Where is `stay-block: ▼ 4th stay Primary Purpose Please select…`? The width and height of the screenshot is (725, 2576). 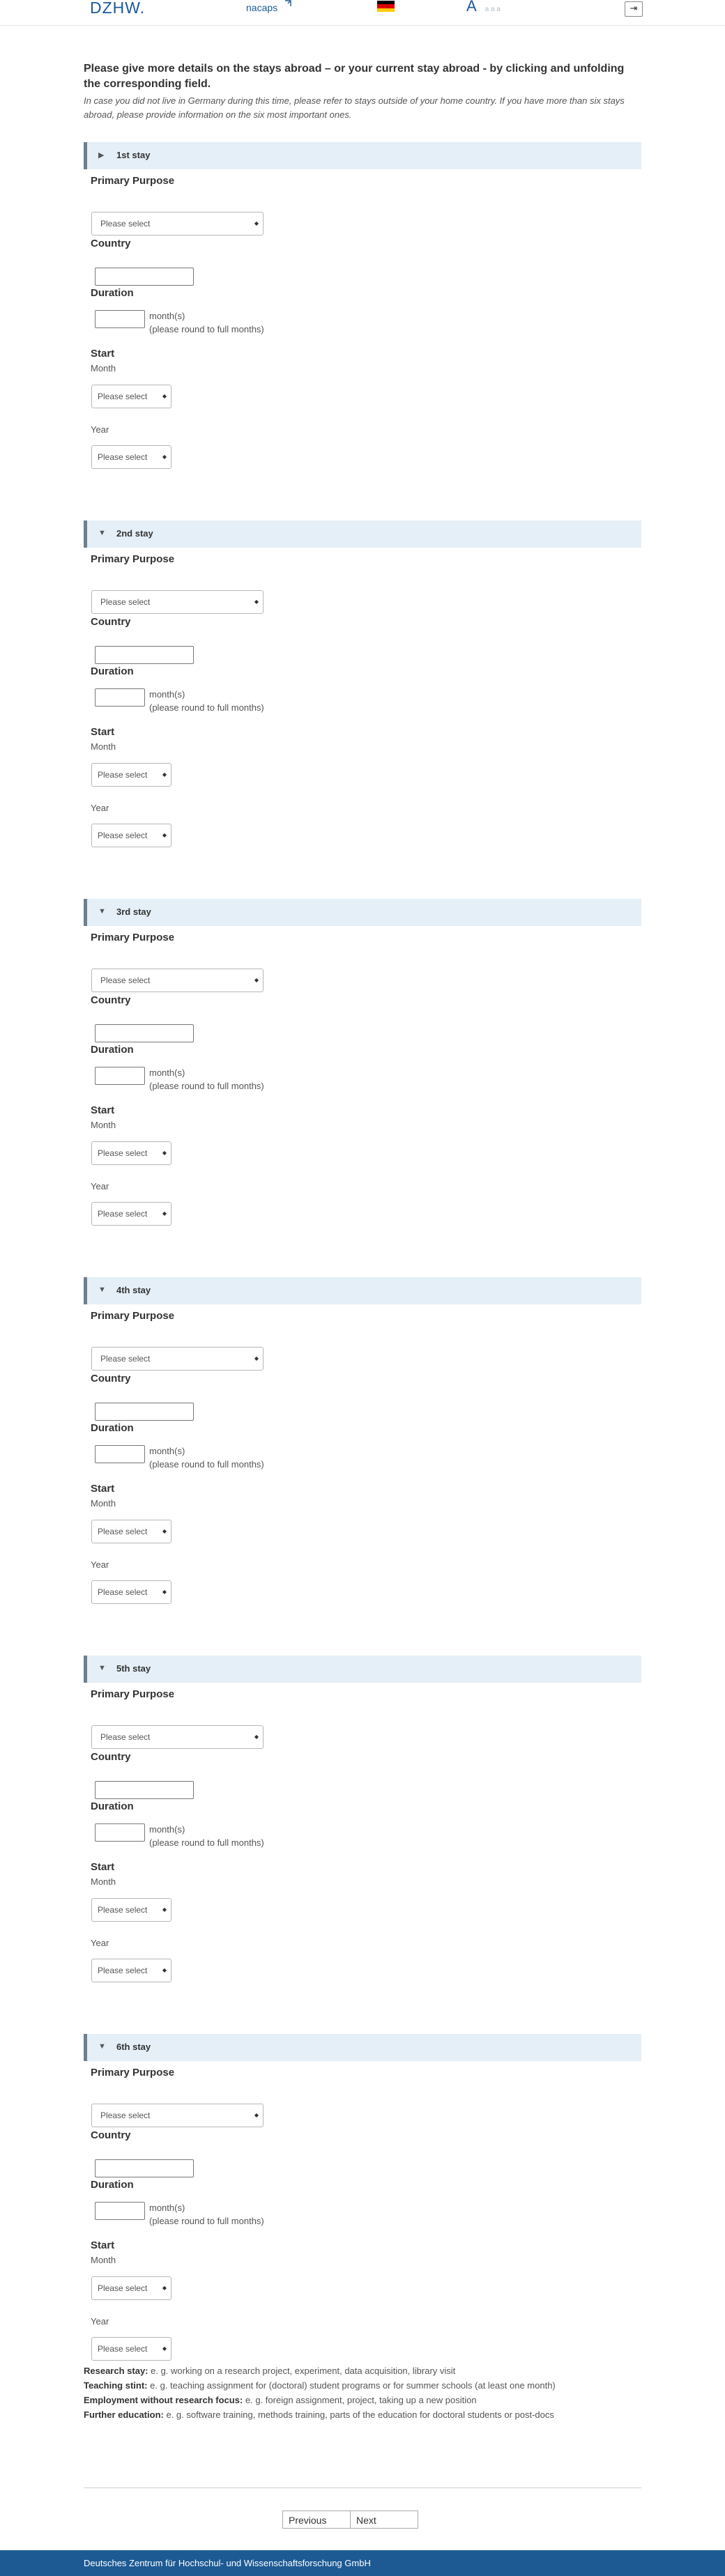 stay-block: ▼ 4th stay Primary Purpose Please select… is located at coordinates (362, 1452).